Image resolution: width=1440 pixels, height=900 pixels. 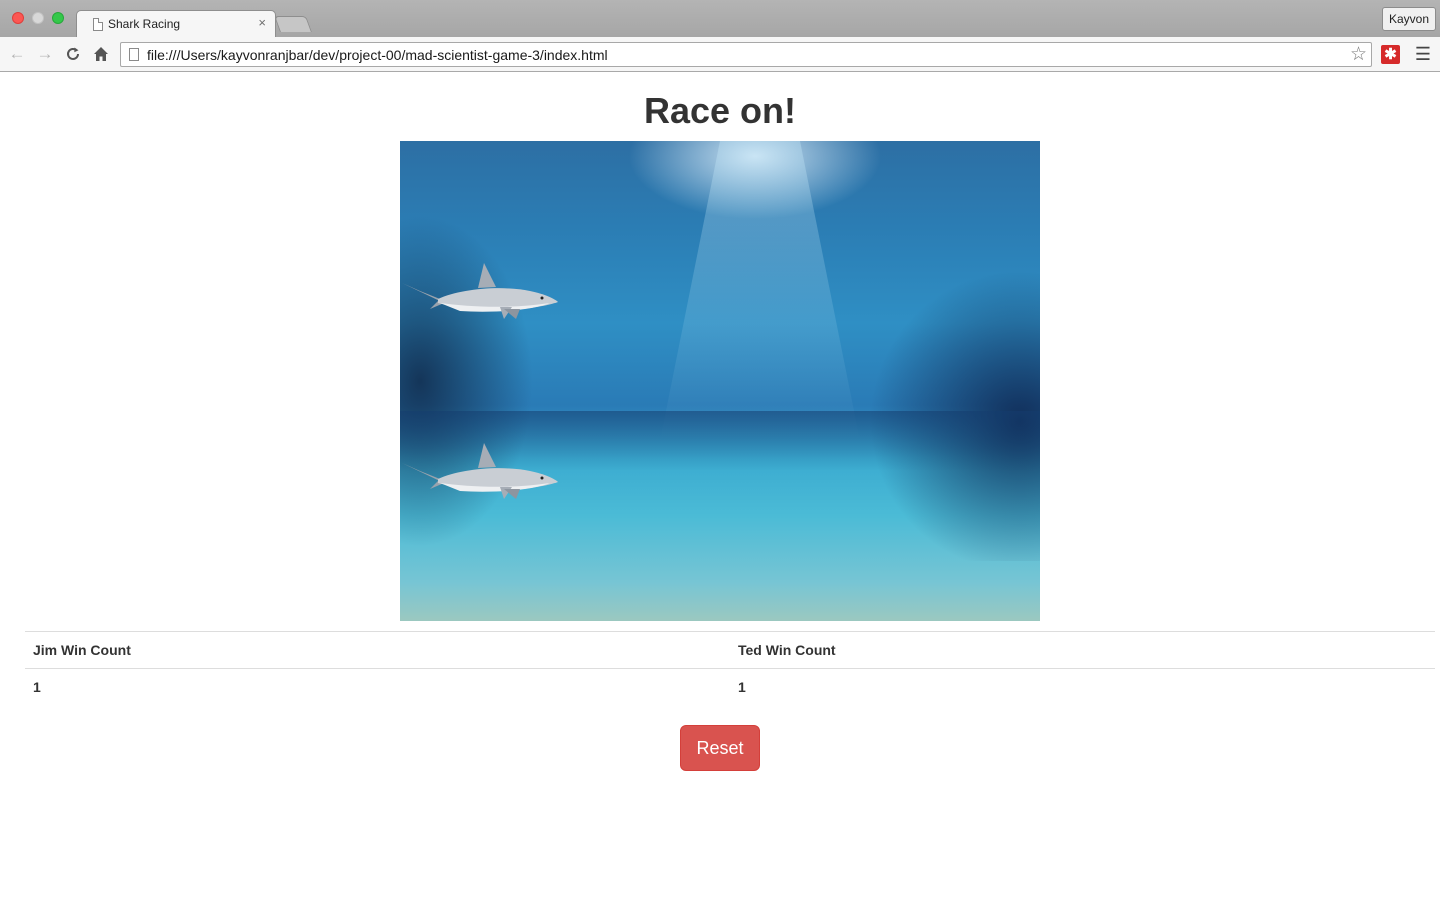 I want to click on table-header-row: Jim Win Count Ted Win Count, so click(x=730, y=650).